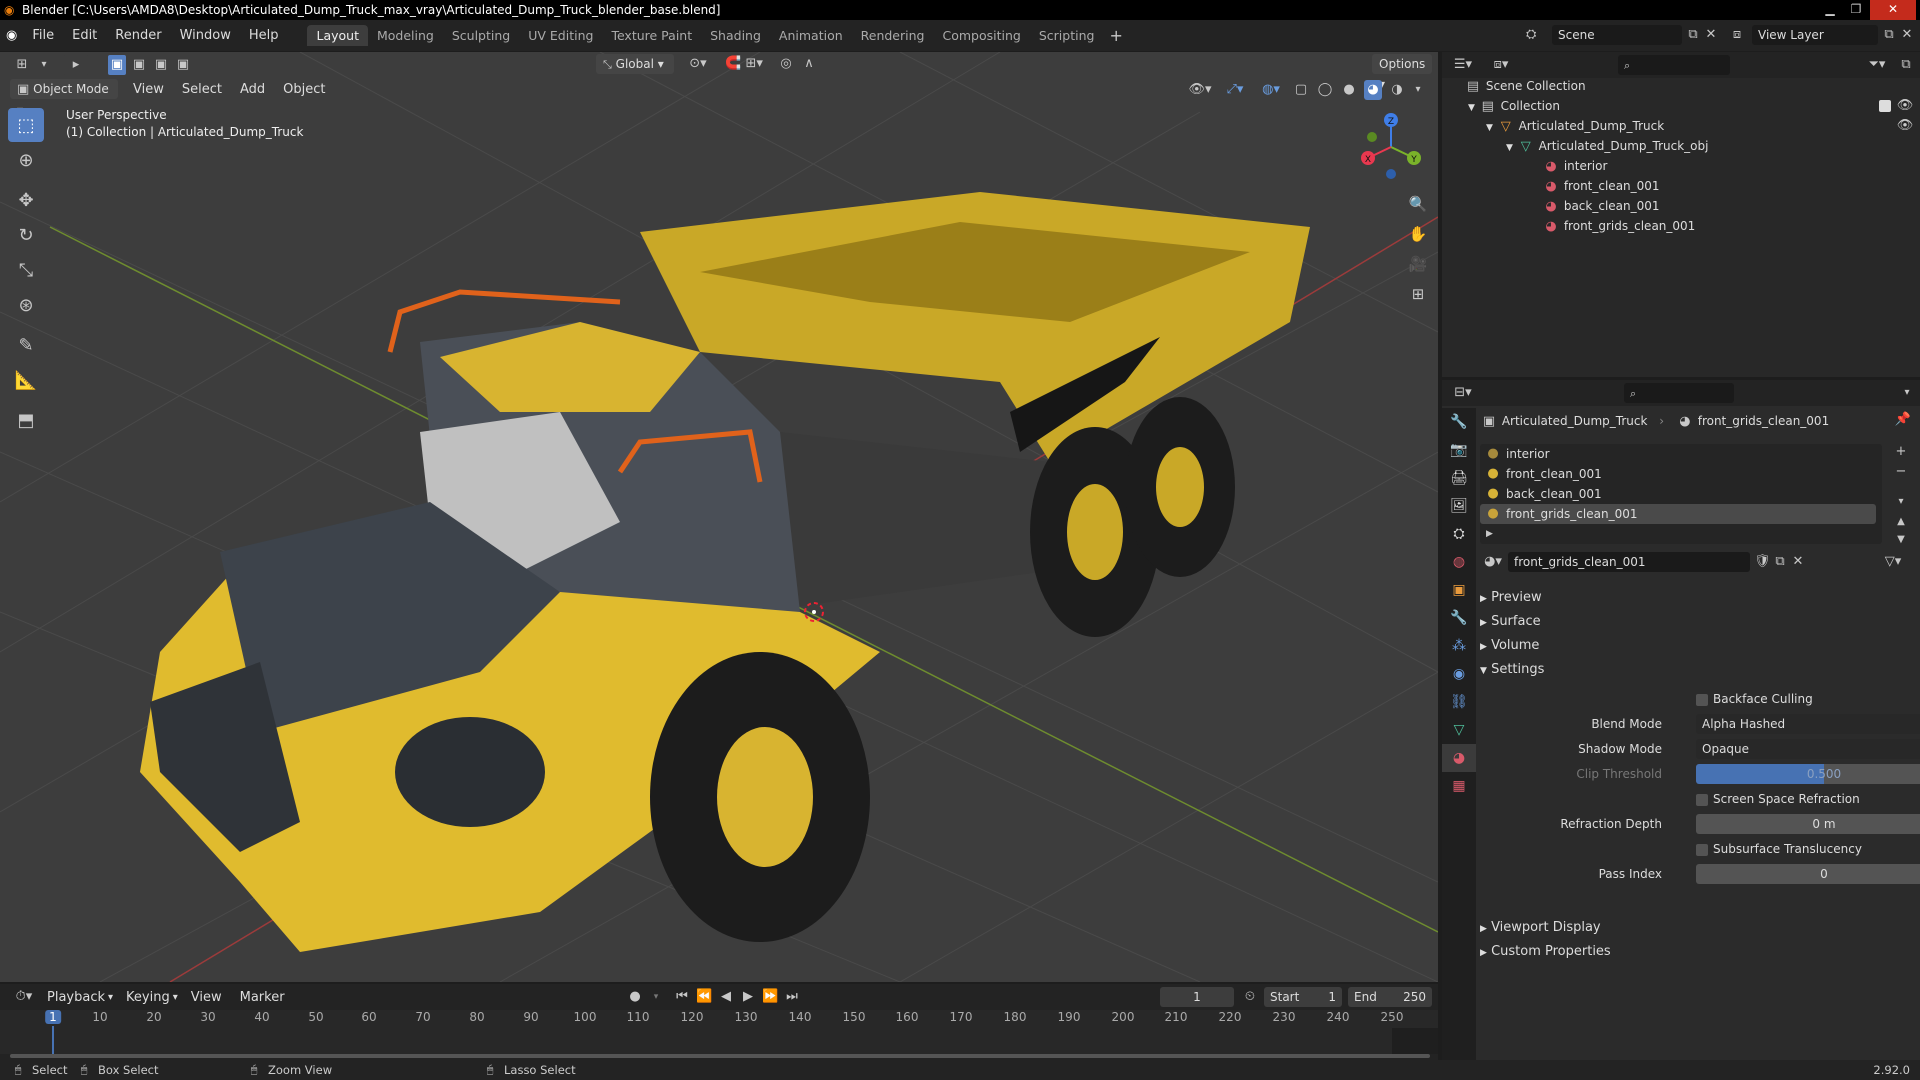 The height and width of the screenshot is (1080, 1920). I want to click on display-mode-icon: ⧈▾, so click(1501, 65).